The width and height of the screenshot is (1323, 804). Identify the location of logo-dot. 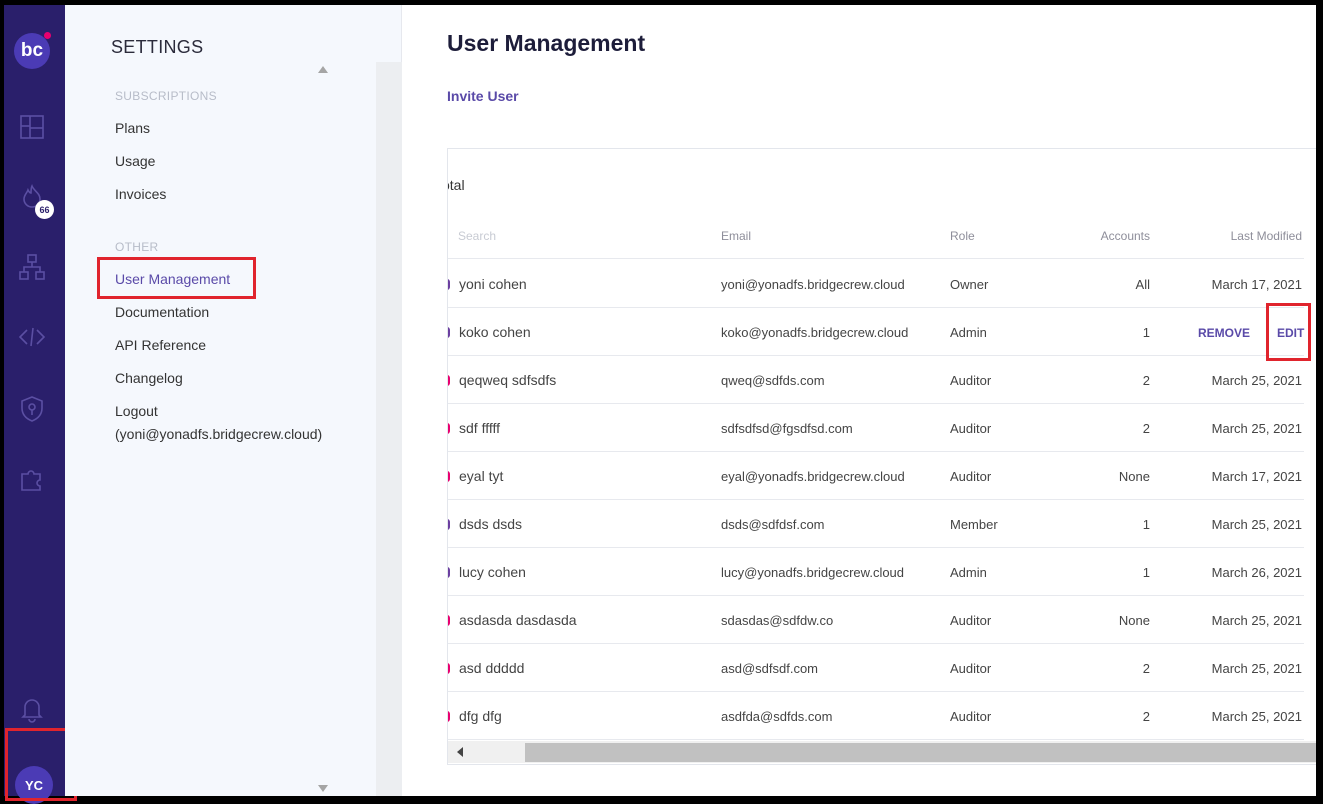
(47, 35).